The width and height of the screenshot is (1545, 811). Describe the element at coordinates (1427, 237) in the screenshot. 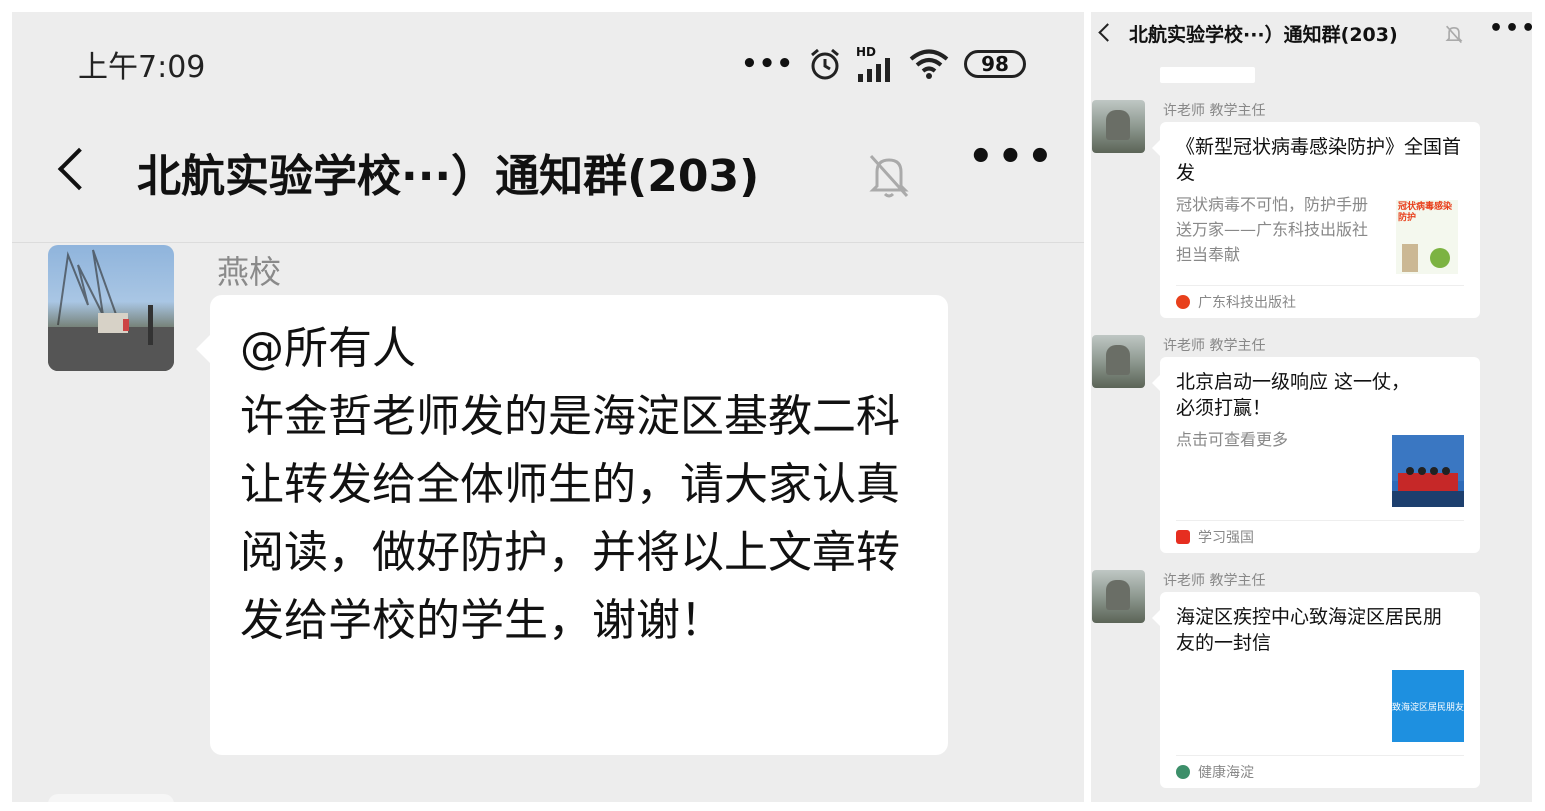

I see `card-thumbnail: 冠状病毒感染防护` at that location.